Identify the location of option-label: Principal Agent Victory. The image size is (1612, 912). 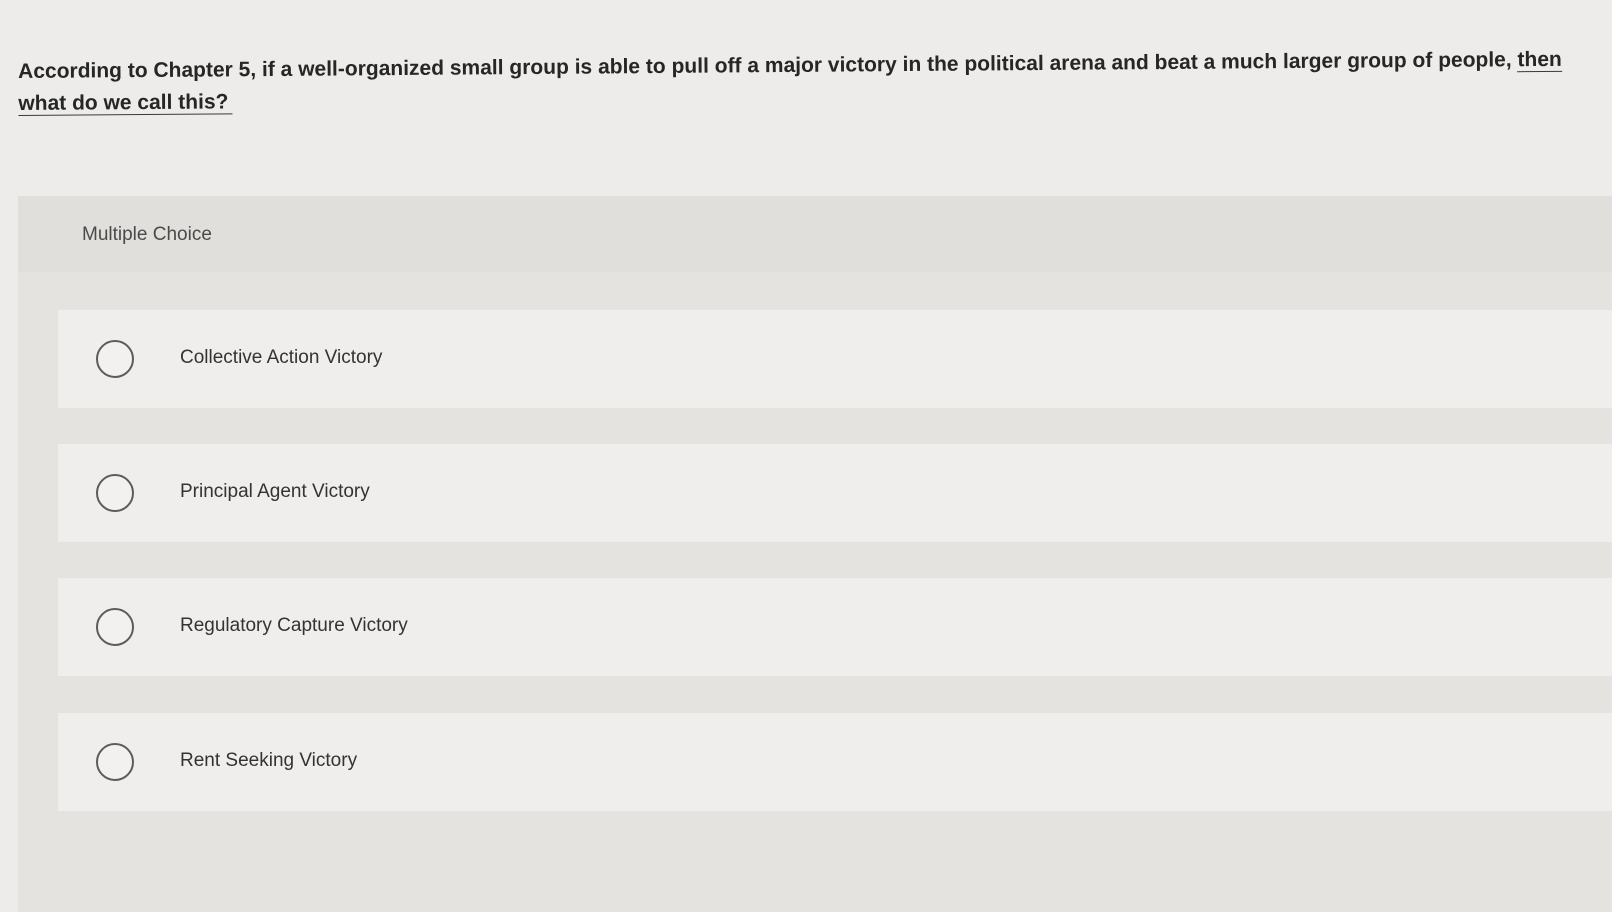
(275, 491).